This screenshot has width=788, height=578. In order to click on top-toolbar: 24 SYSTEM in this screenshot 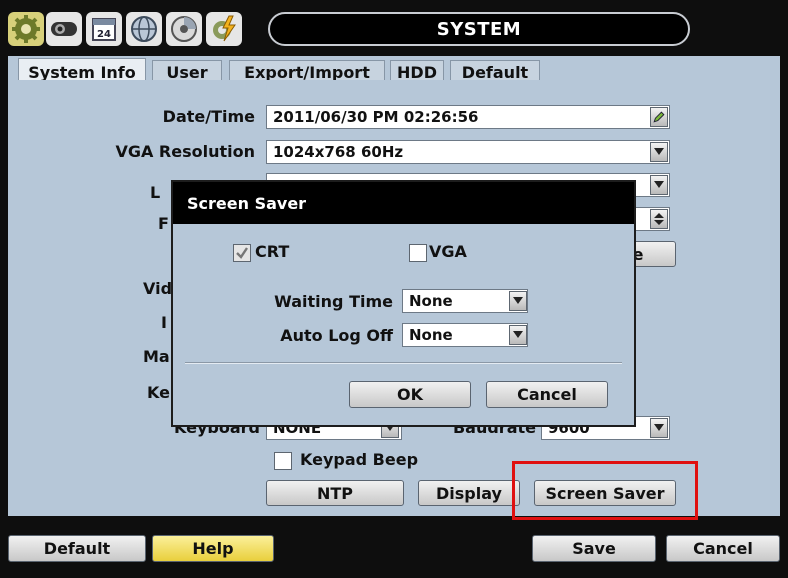, I will do `click(394, 29)`.